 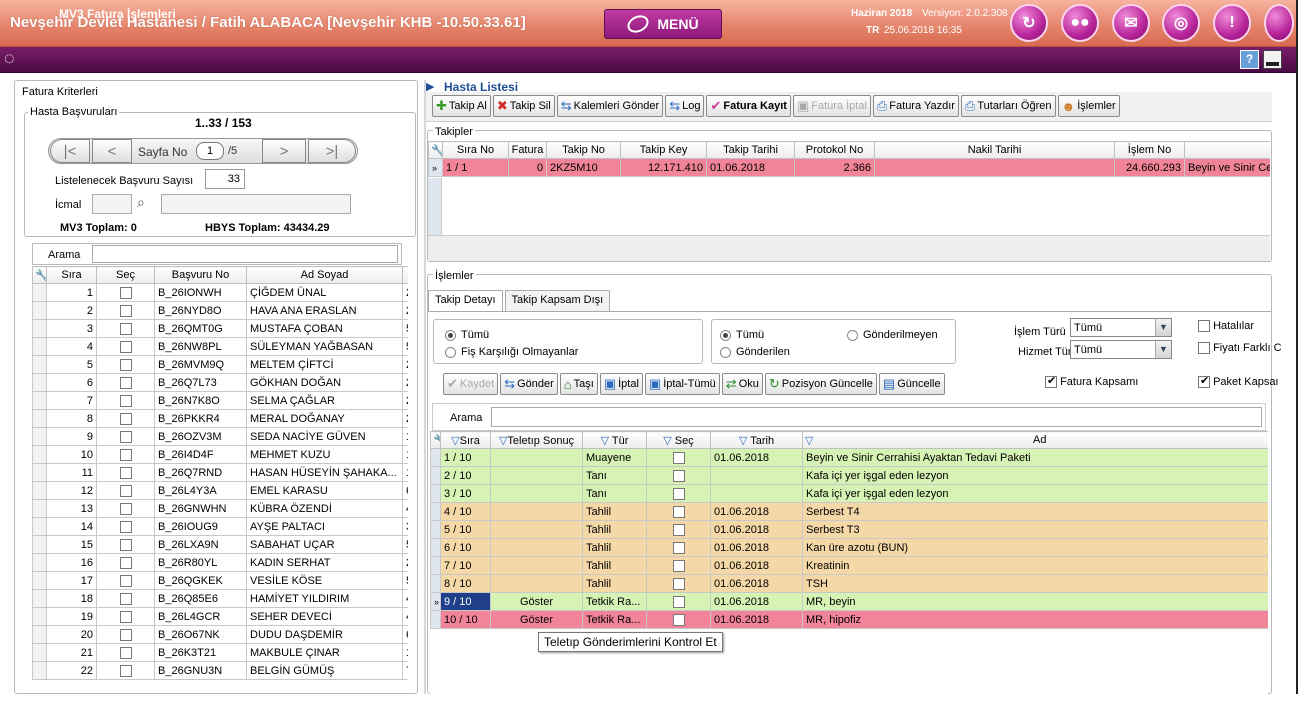 What do you see at coordinates (220, 400) in the screenshot?
I see `table-row: 7 B_26N7K8OSELMA ÇAĞLAR2` at bounding box center [220, 400].